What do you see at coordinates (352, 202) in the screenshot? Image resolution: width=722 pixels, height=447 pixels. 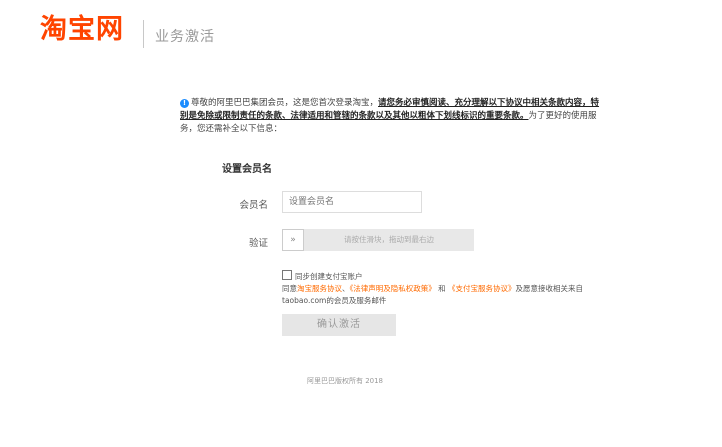 I see `member-name-input` at bounding box center [352, 202].